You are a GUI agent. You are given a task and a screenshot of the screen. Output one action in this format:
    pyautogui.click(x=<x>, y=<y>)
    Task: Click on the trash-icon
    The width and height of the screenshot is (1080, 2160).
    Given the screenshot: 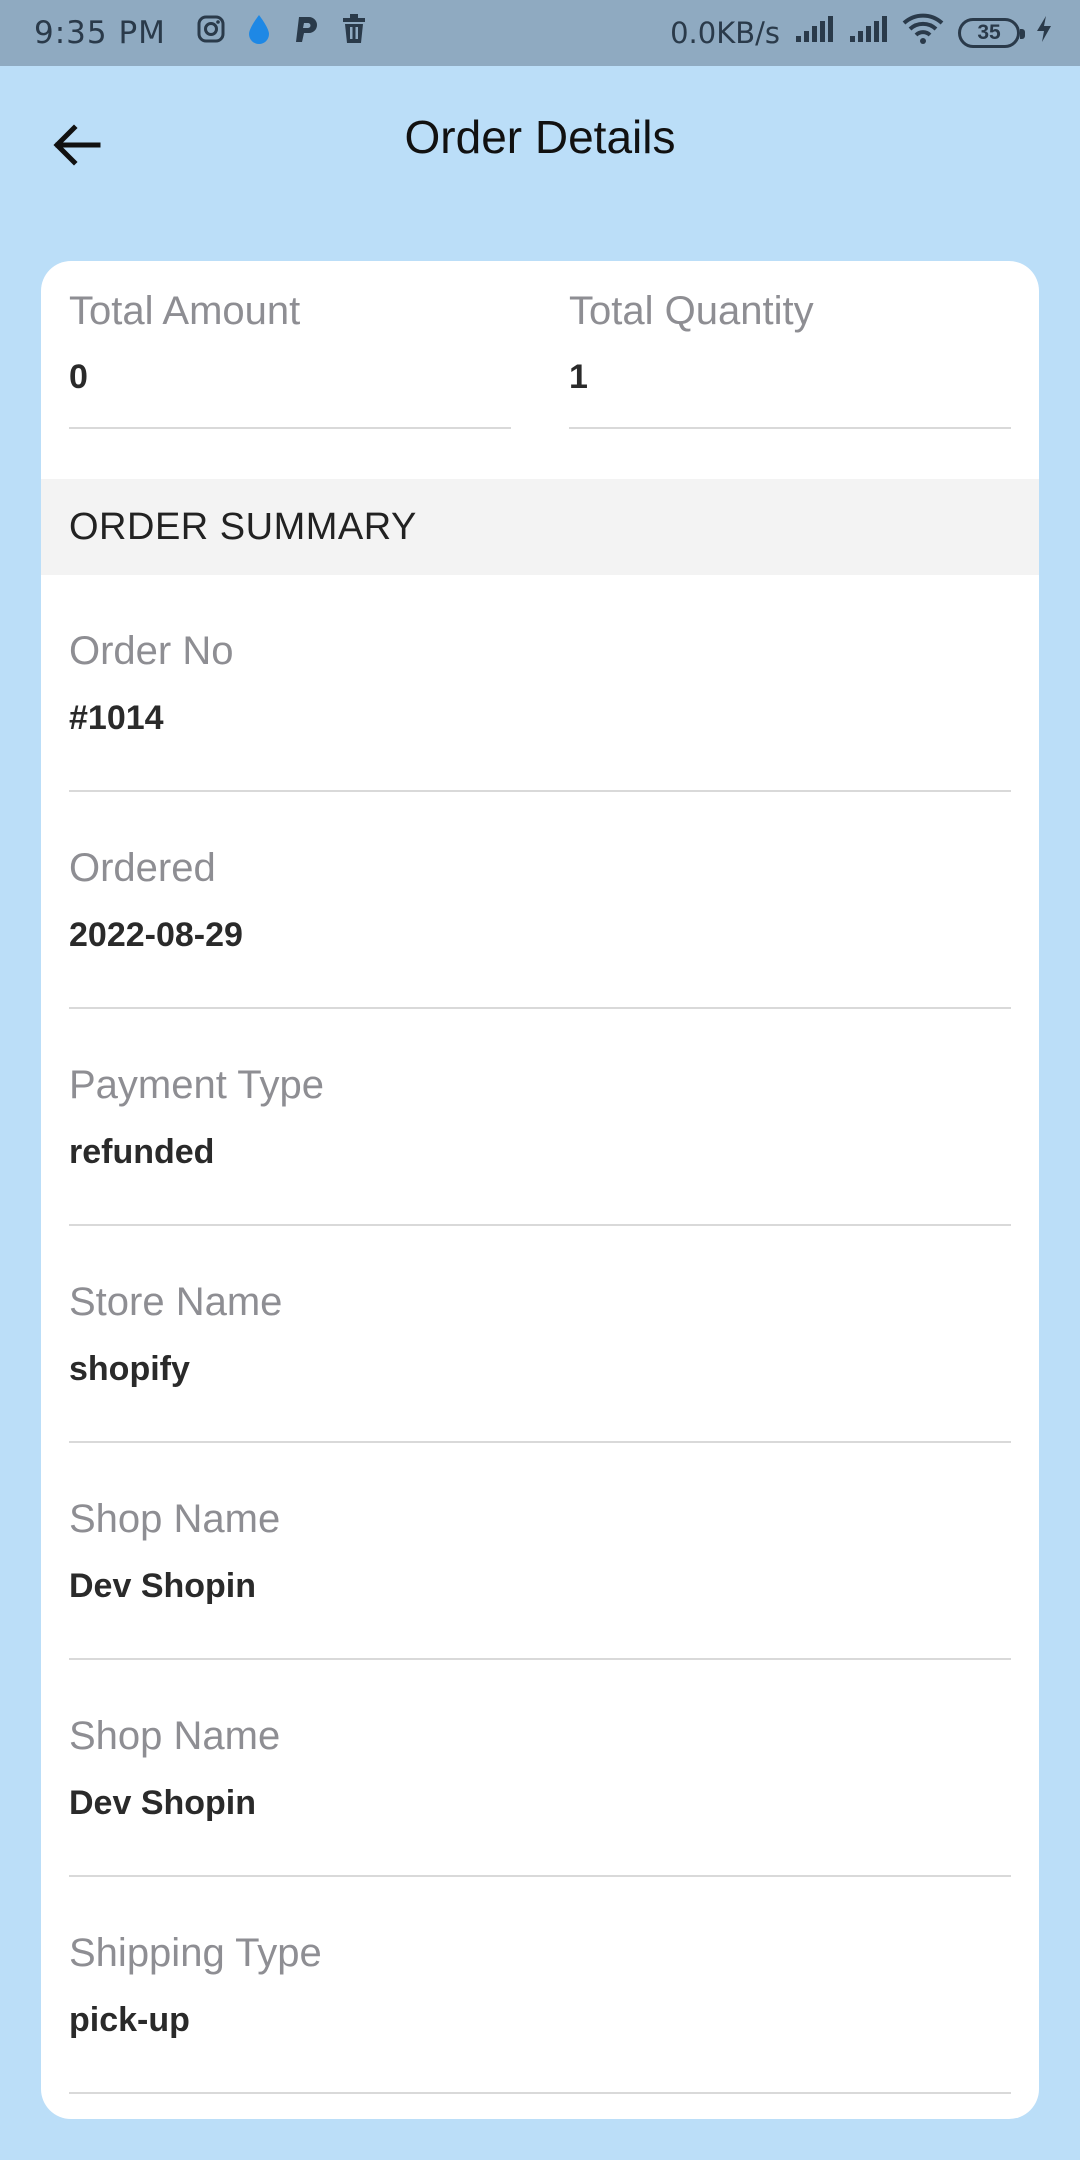 What is the action you would take?
    pyautogui.click(x=354, y=33)
    